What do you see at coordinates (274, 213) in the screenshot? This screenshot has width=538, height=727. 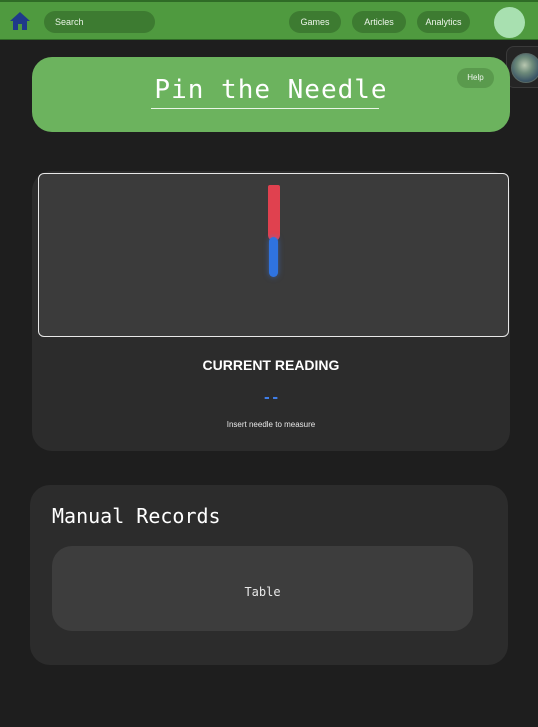 I see `needle-red-segment` at bounding box center [274, 213].